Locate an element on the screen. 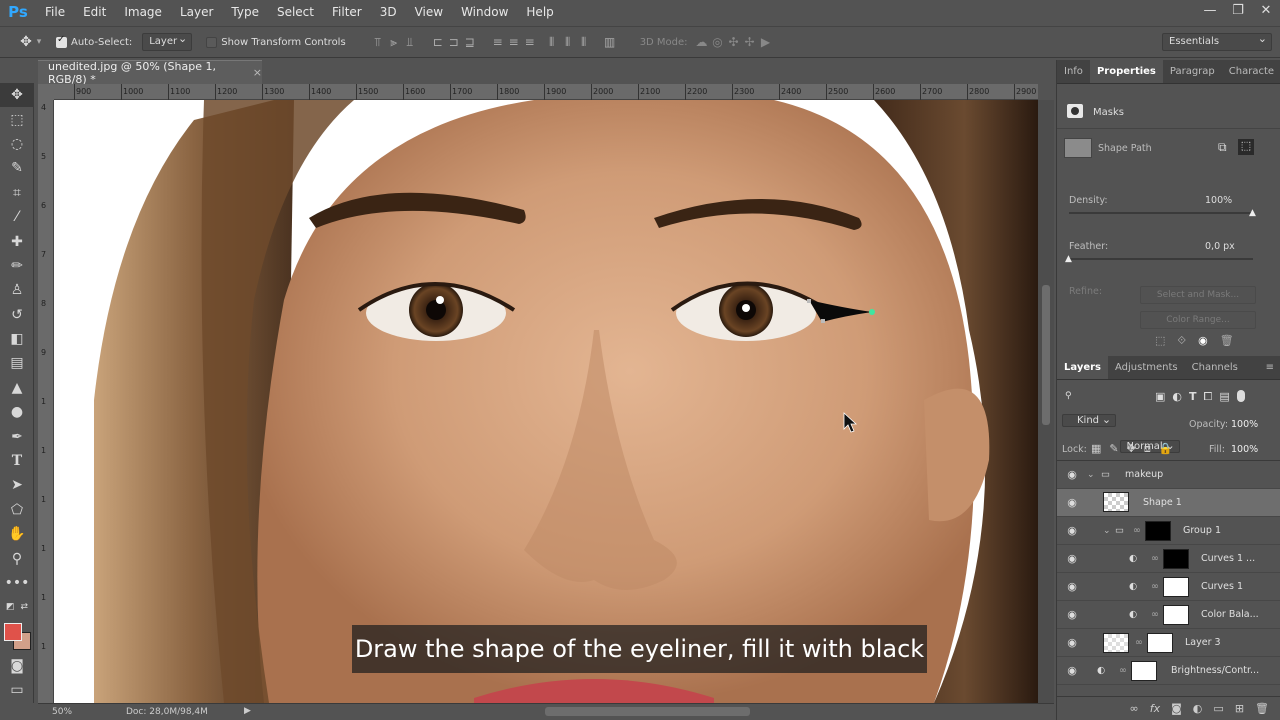 This screenshot has width=1280, height=720. tab-info: Info is located at coordinates (1073, 71).